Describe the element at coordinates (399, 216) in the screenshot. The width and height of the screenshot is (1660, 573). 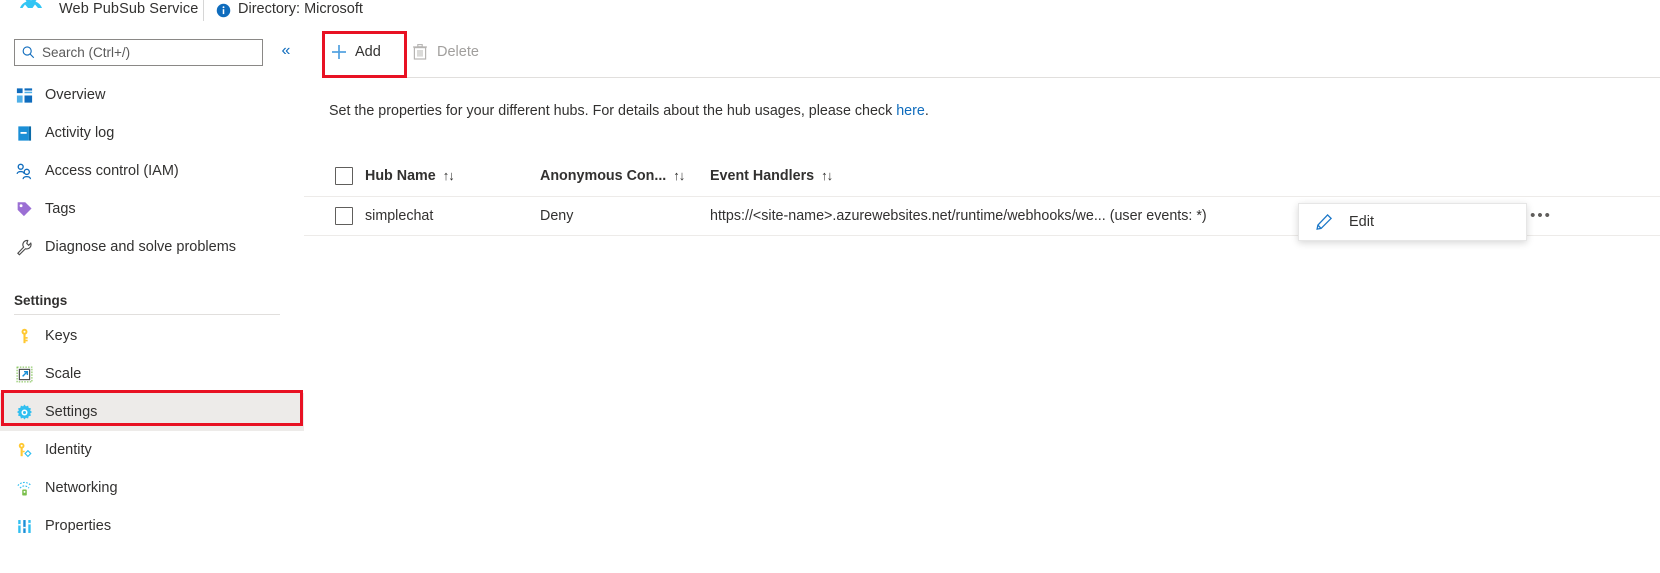
I see `cell-hub-name: simplechat` at that location.